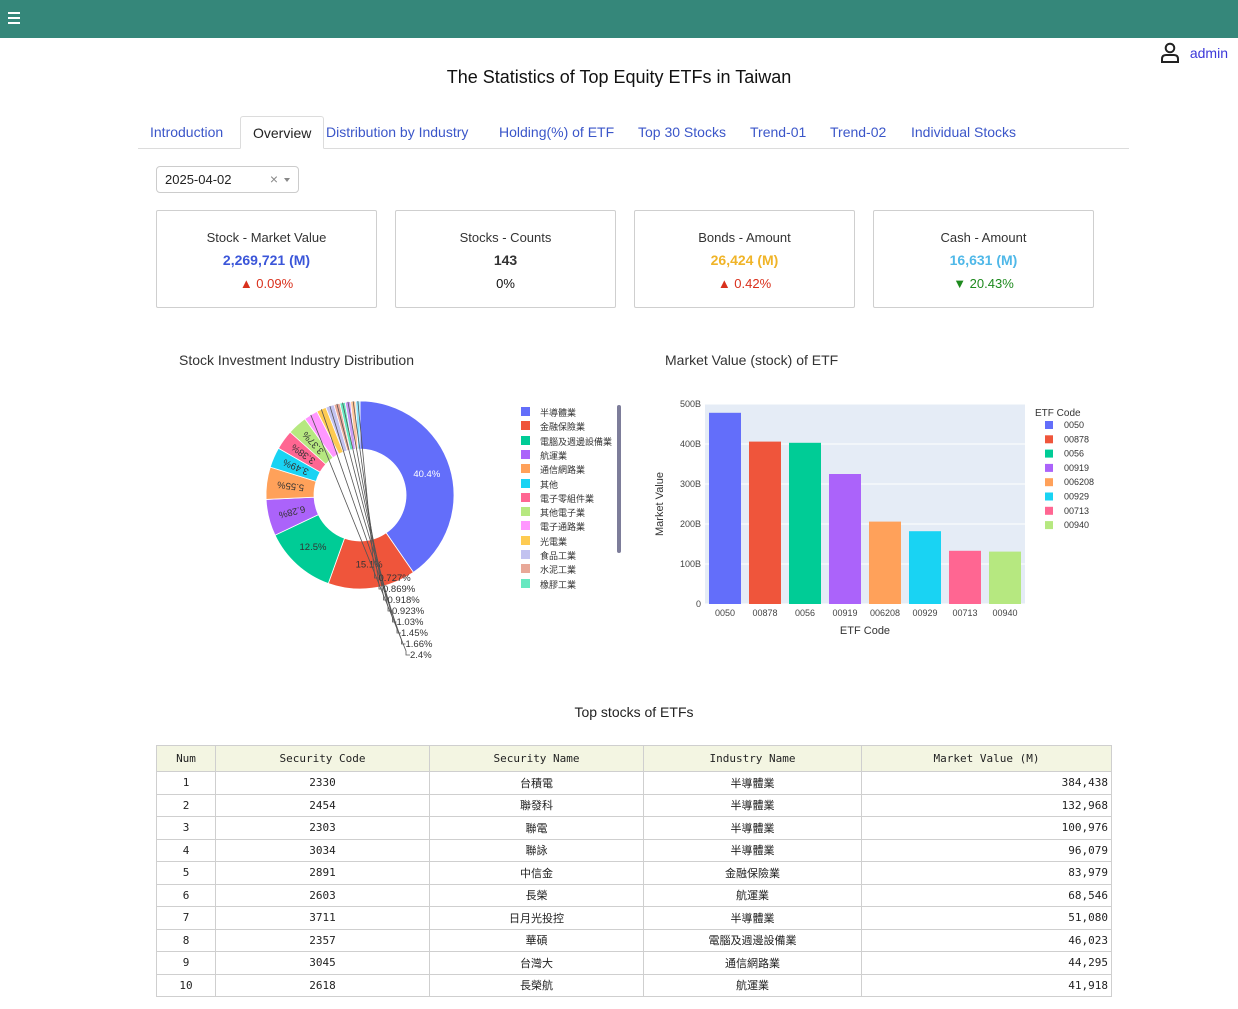 The image size is (1238, 1009). I want to click on tab-introduction: Introduction, so click(186, 132).